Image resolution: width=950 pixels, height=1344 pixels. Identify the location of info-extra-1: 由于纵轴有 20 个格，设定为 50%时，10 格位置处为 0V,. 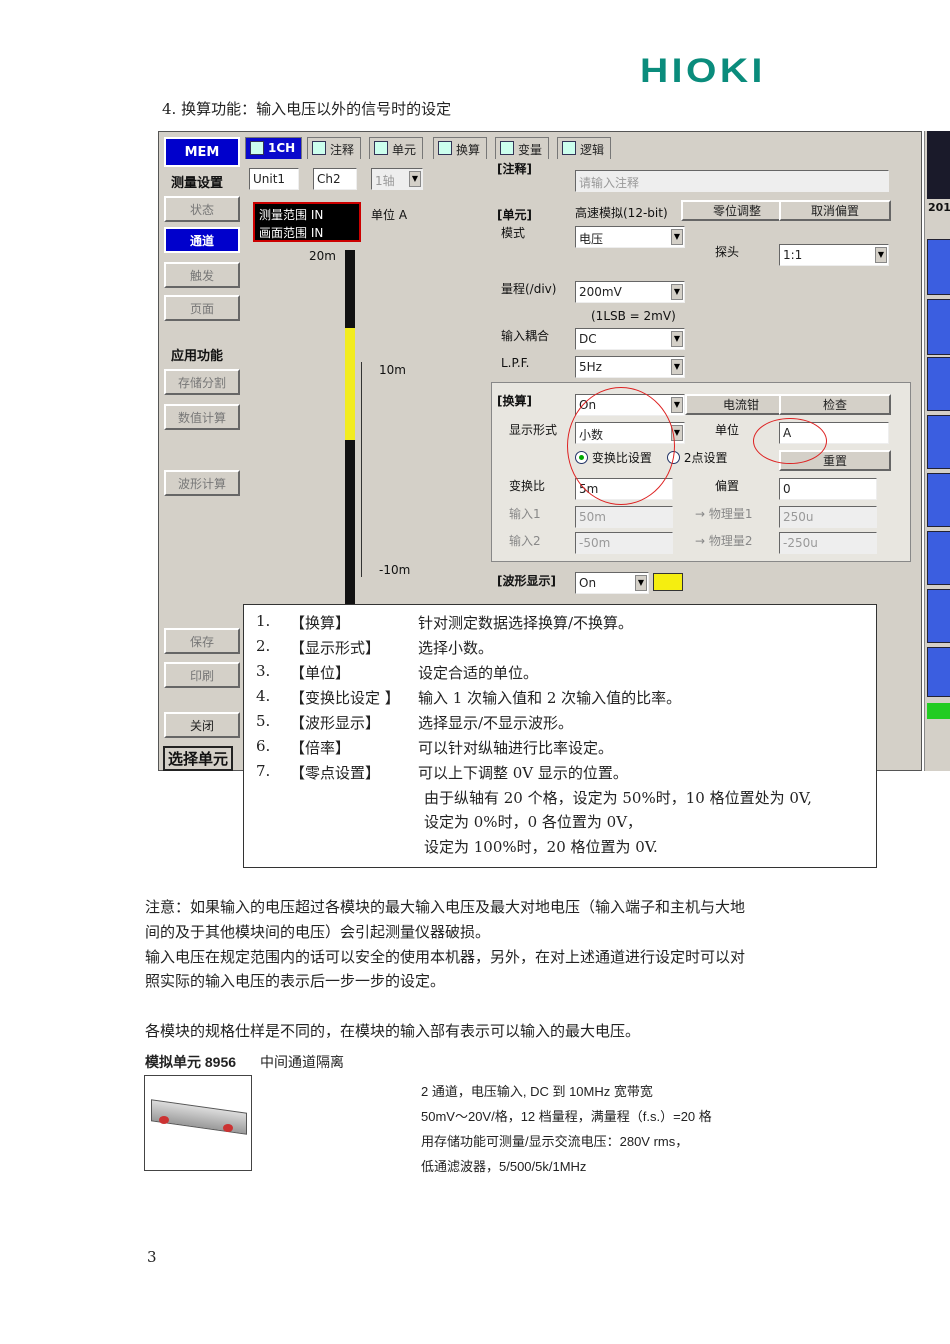
(618, 798).